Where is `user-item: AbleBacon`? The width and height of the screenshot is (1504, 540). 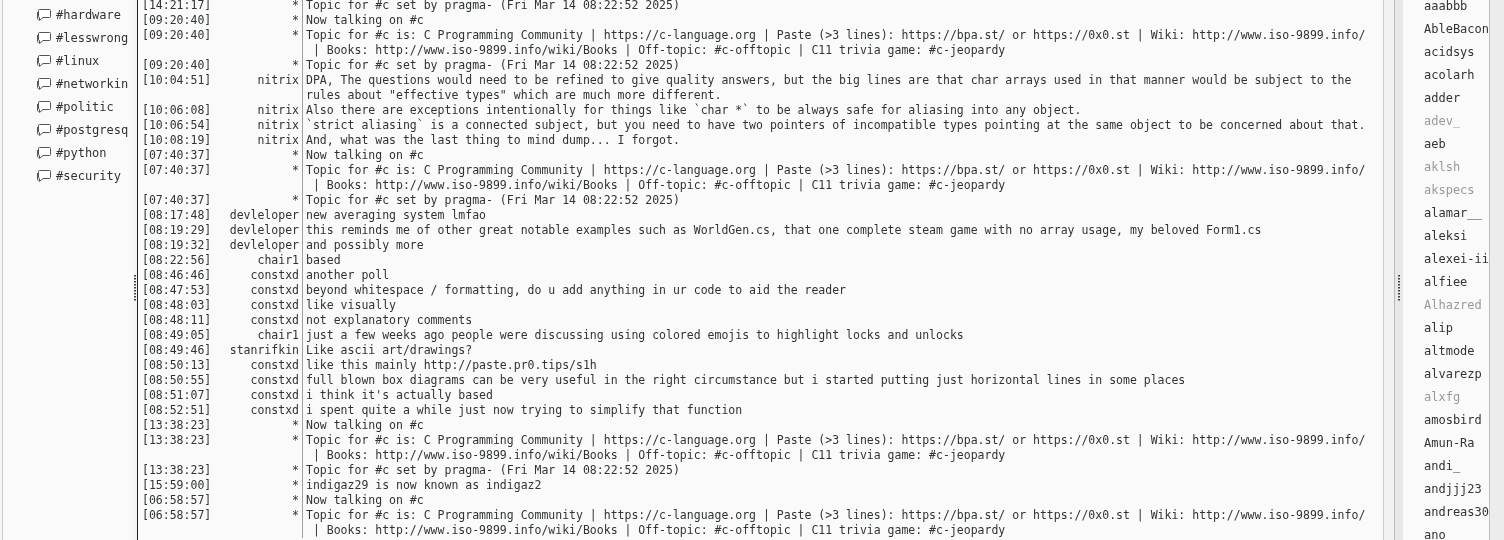
user-item: AbleBacon is located at coordinates (1456, 29).